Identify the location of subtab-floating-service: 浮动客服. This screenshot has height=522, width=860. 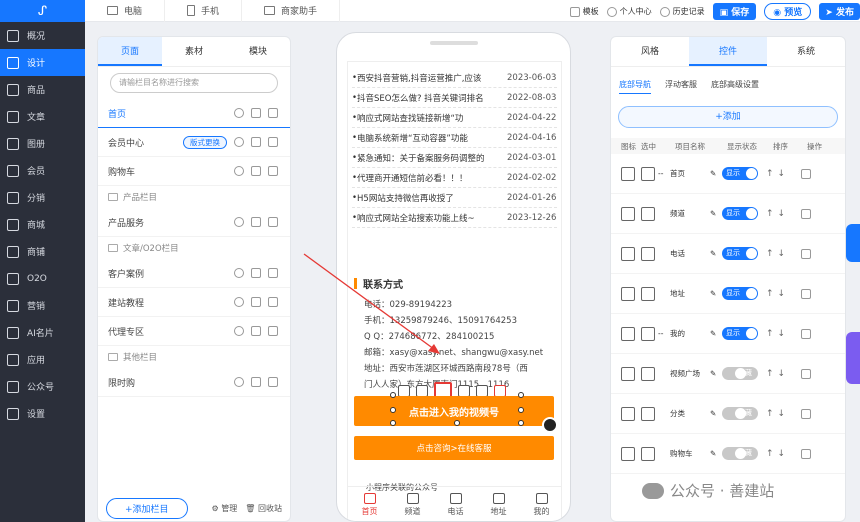
(681, 86).